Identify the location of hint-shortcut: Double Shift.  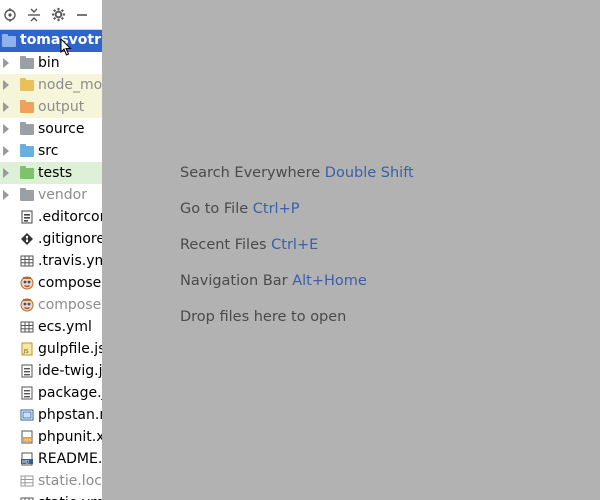
(369, 173).